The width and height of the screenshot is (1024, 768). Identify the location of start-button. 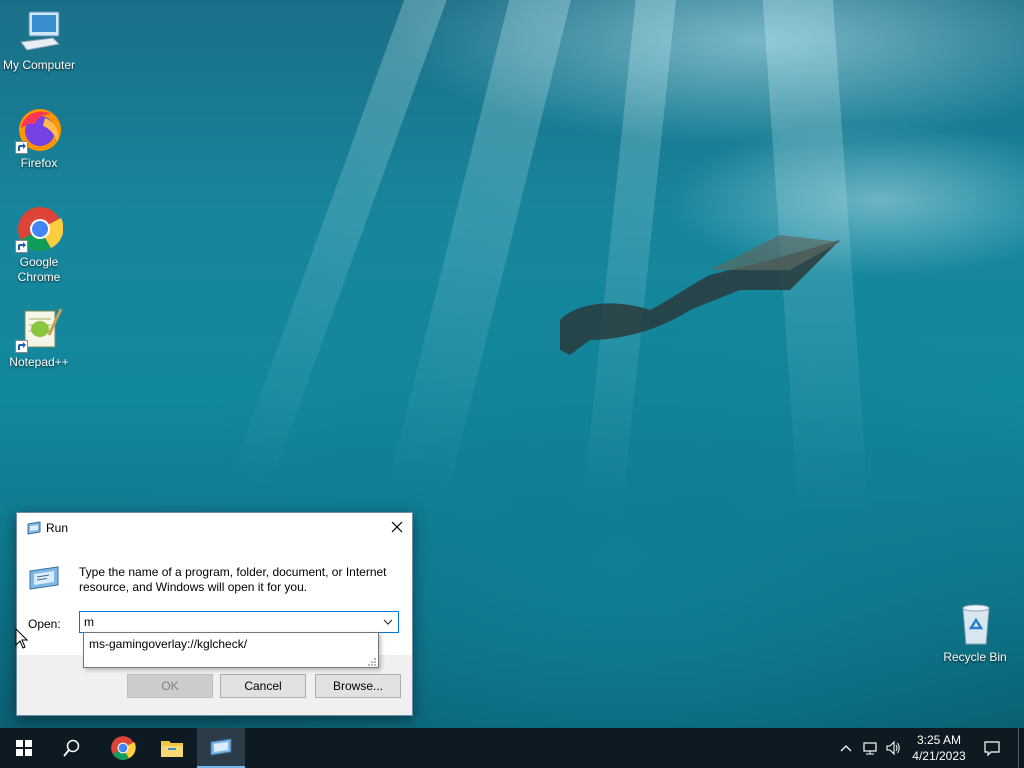
(24, 748).